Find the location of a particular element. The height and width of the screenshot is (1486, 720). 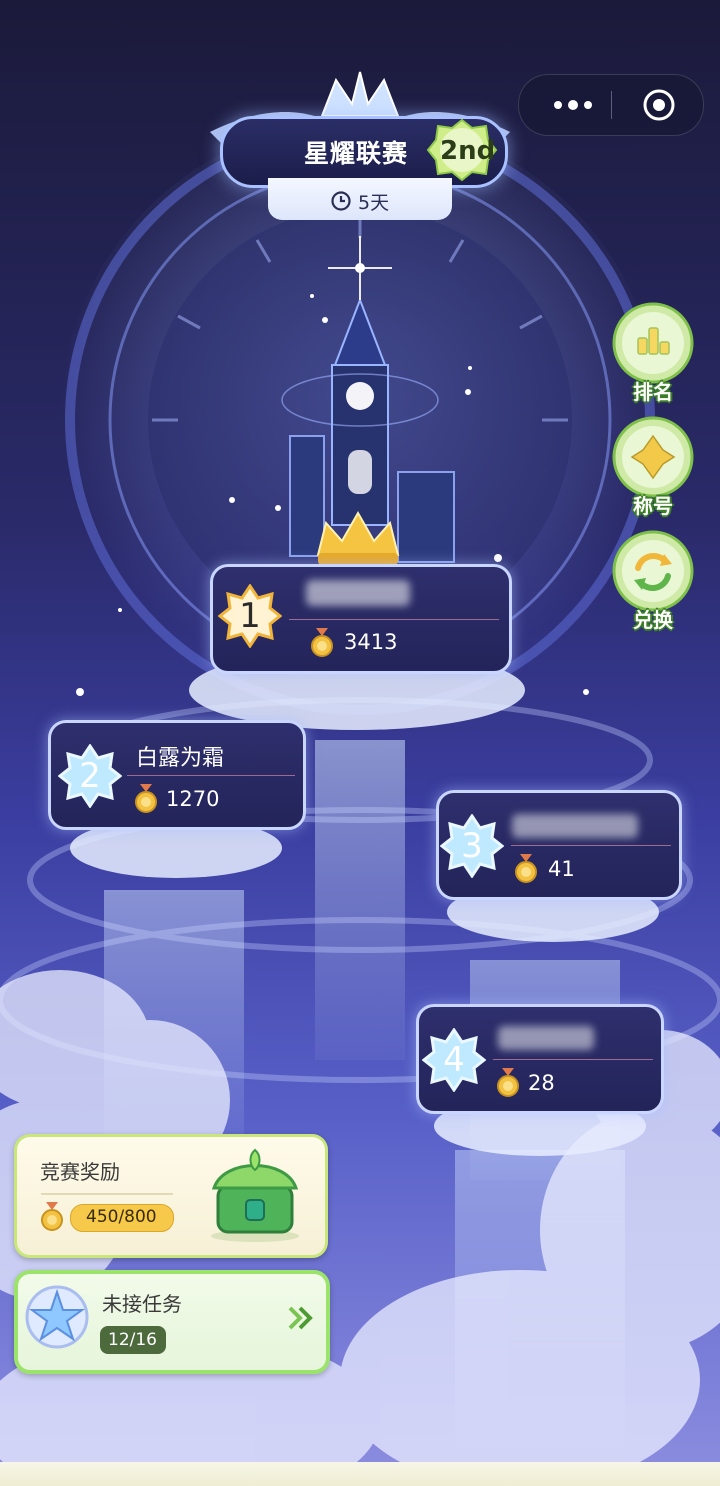

target-close-icon is located at coordinates (659, 105).